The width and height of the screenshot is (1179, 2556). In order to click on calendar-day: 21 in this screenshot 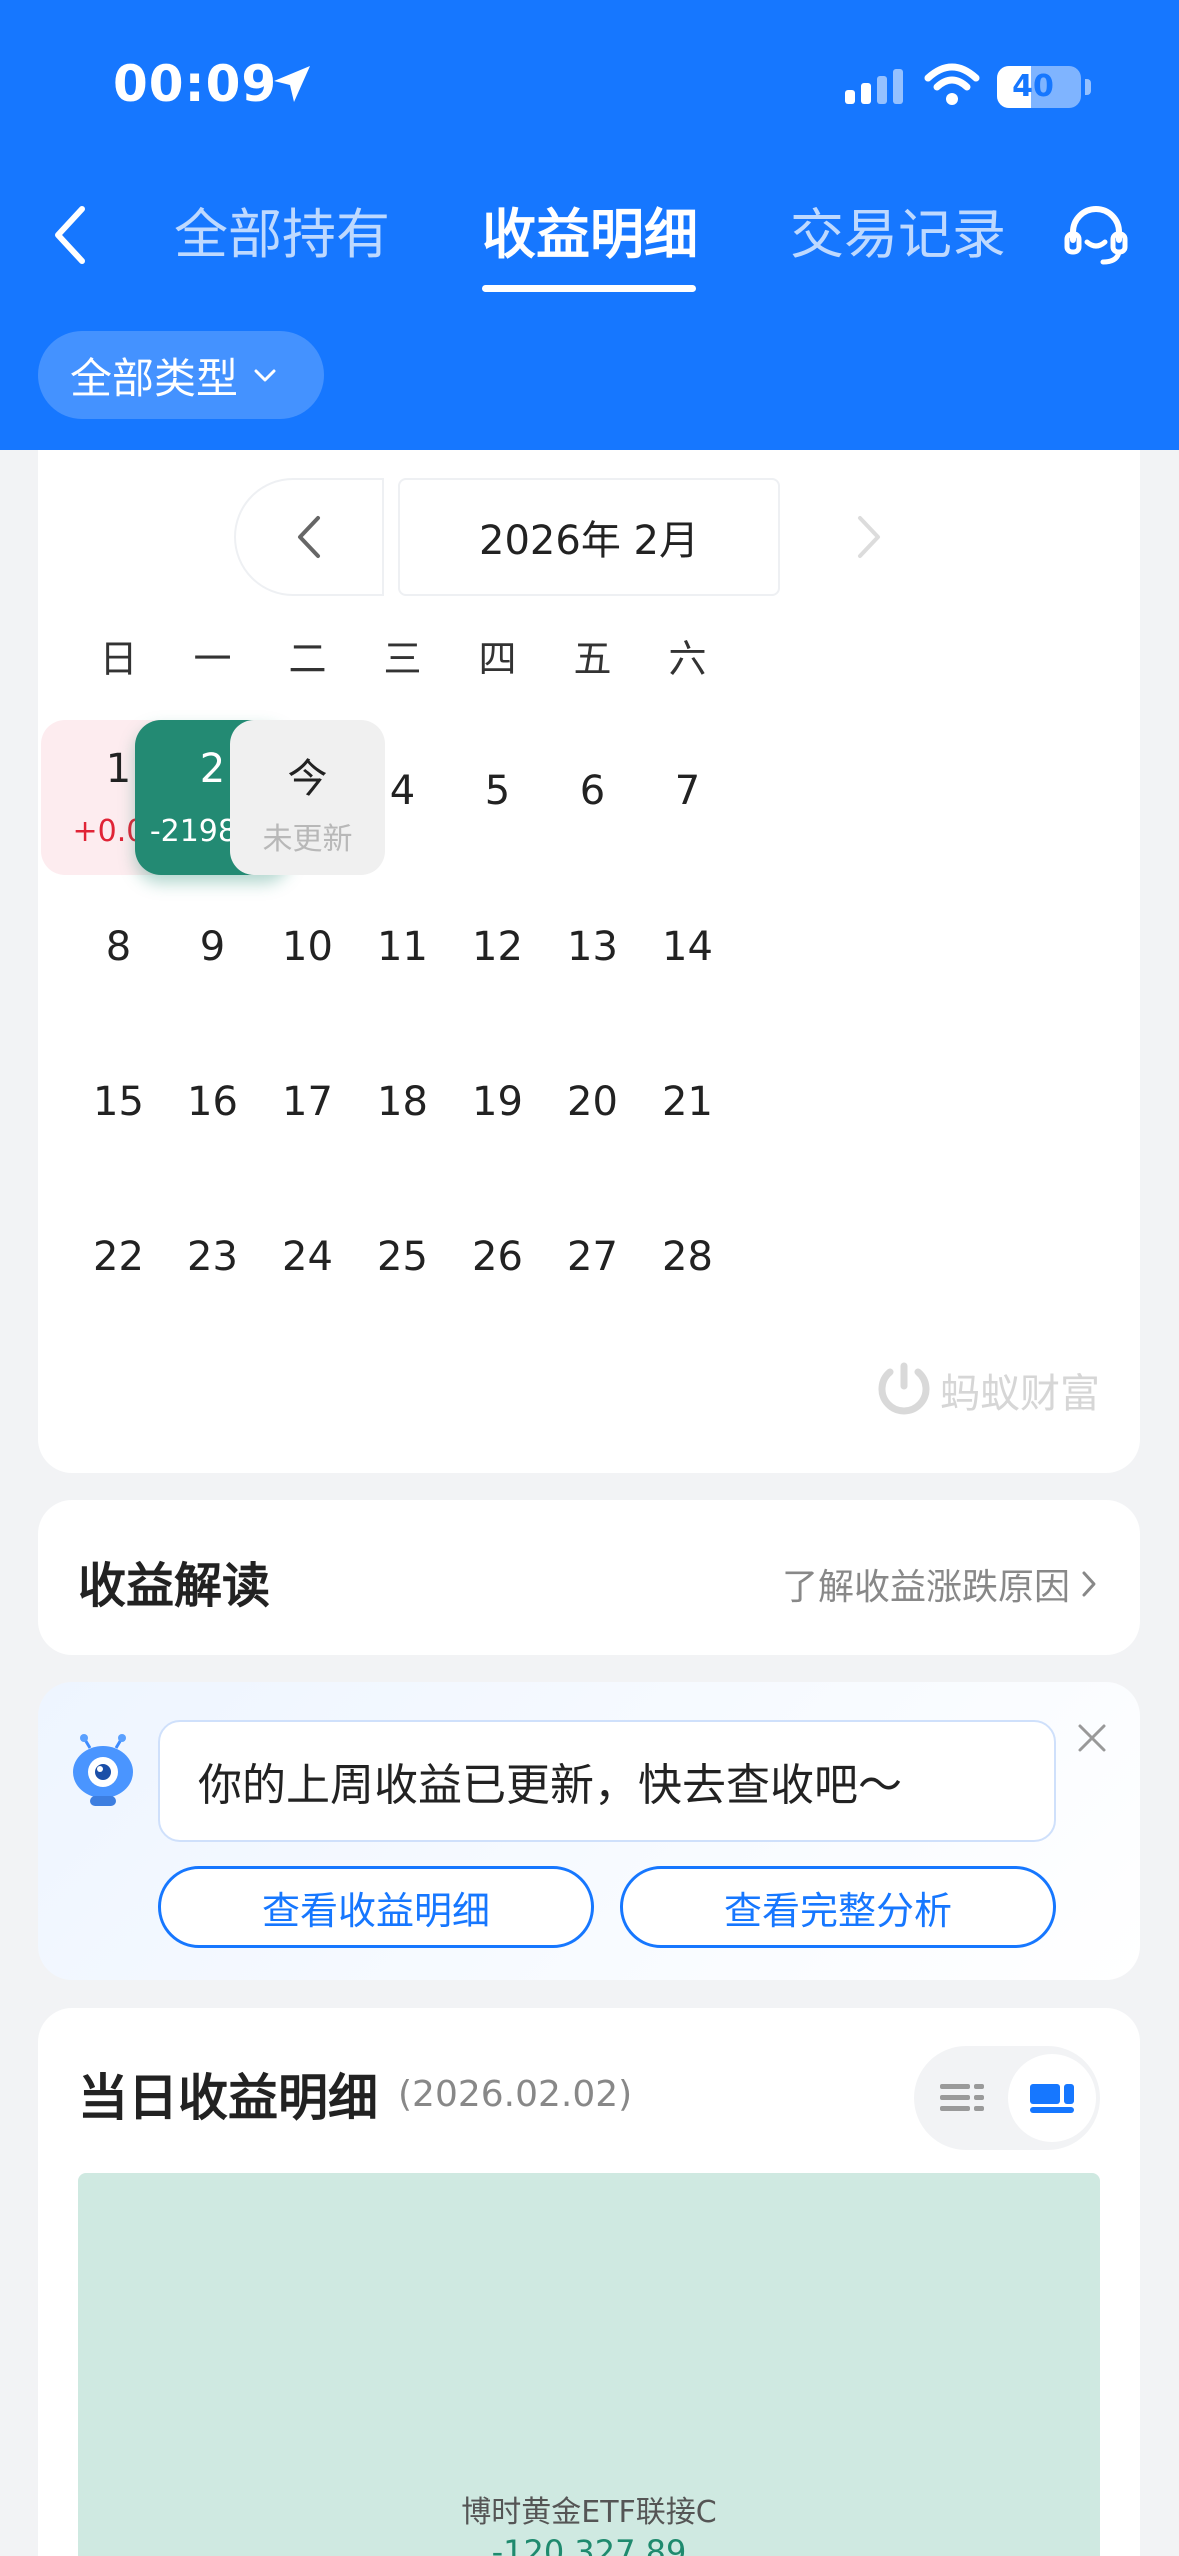, I will do `click(687, 1108)`.